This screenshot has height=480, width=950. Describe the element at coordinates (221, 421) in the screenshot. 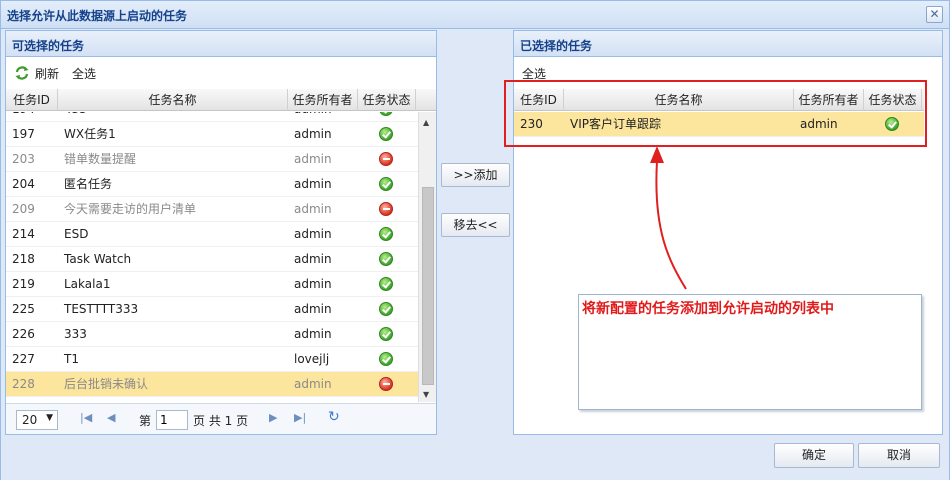

I see `page-suffix: 页 共 1 页` at that location.